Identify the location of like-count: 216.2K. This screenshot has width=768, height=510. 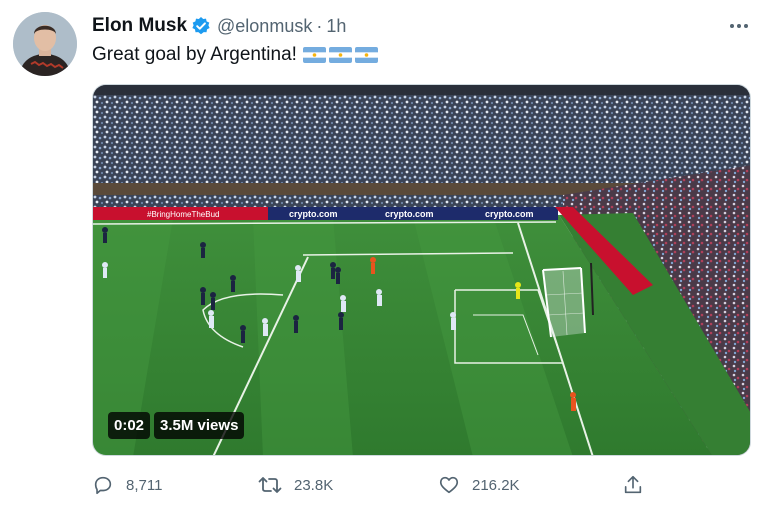
(496, 485).